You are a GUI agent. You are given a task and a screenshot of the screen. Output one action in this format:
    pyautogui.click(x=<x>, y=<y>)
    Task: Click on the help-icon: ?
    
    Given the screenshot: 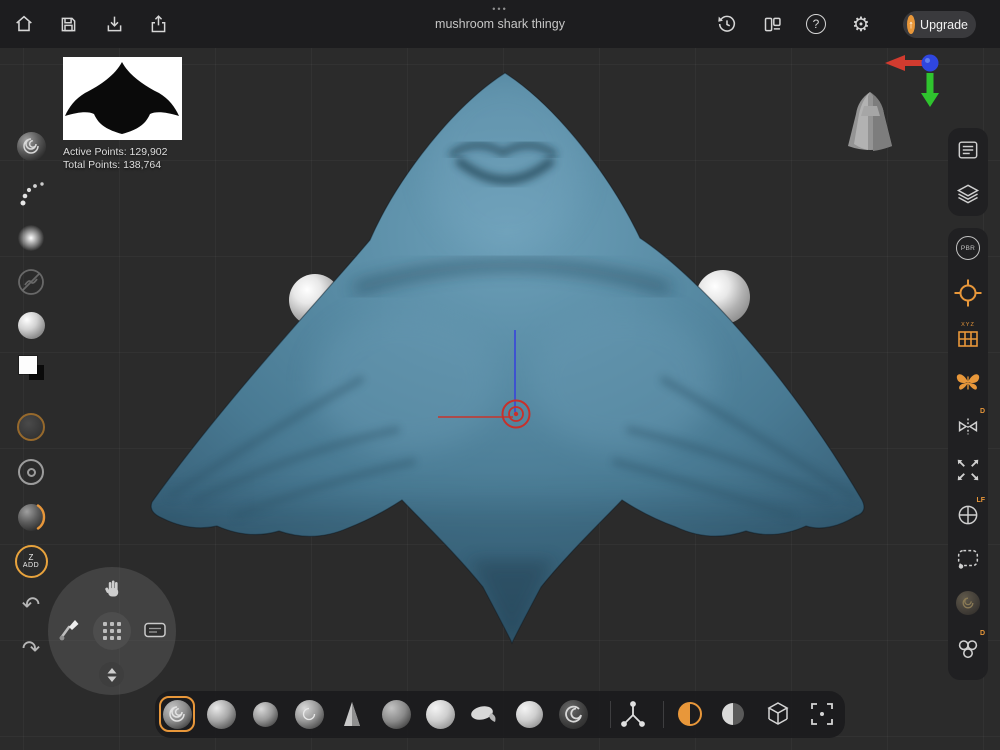 What is the action you would take?
    pyautogui.click(x=816, y=24)
    